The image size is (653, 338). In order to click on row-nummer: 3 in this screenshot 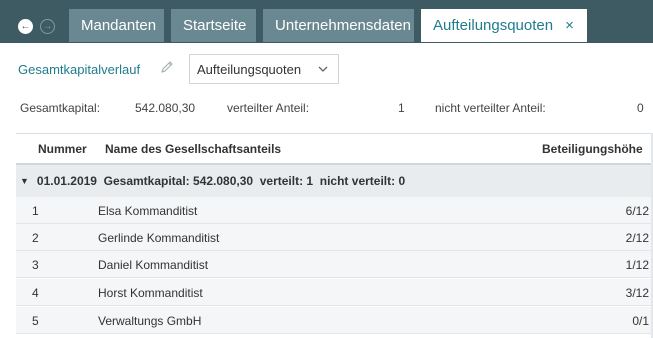, I will do `click(35, 265)`.